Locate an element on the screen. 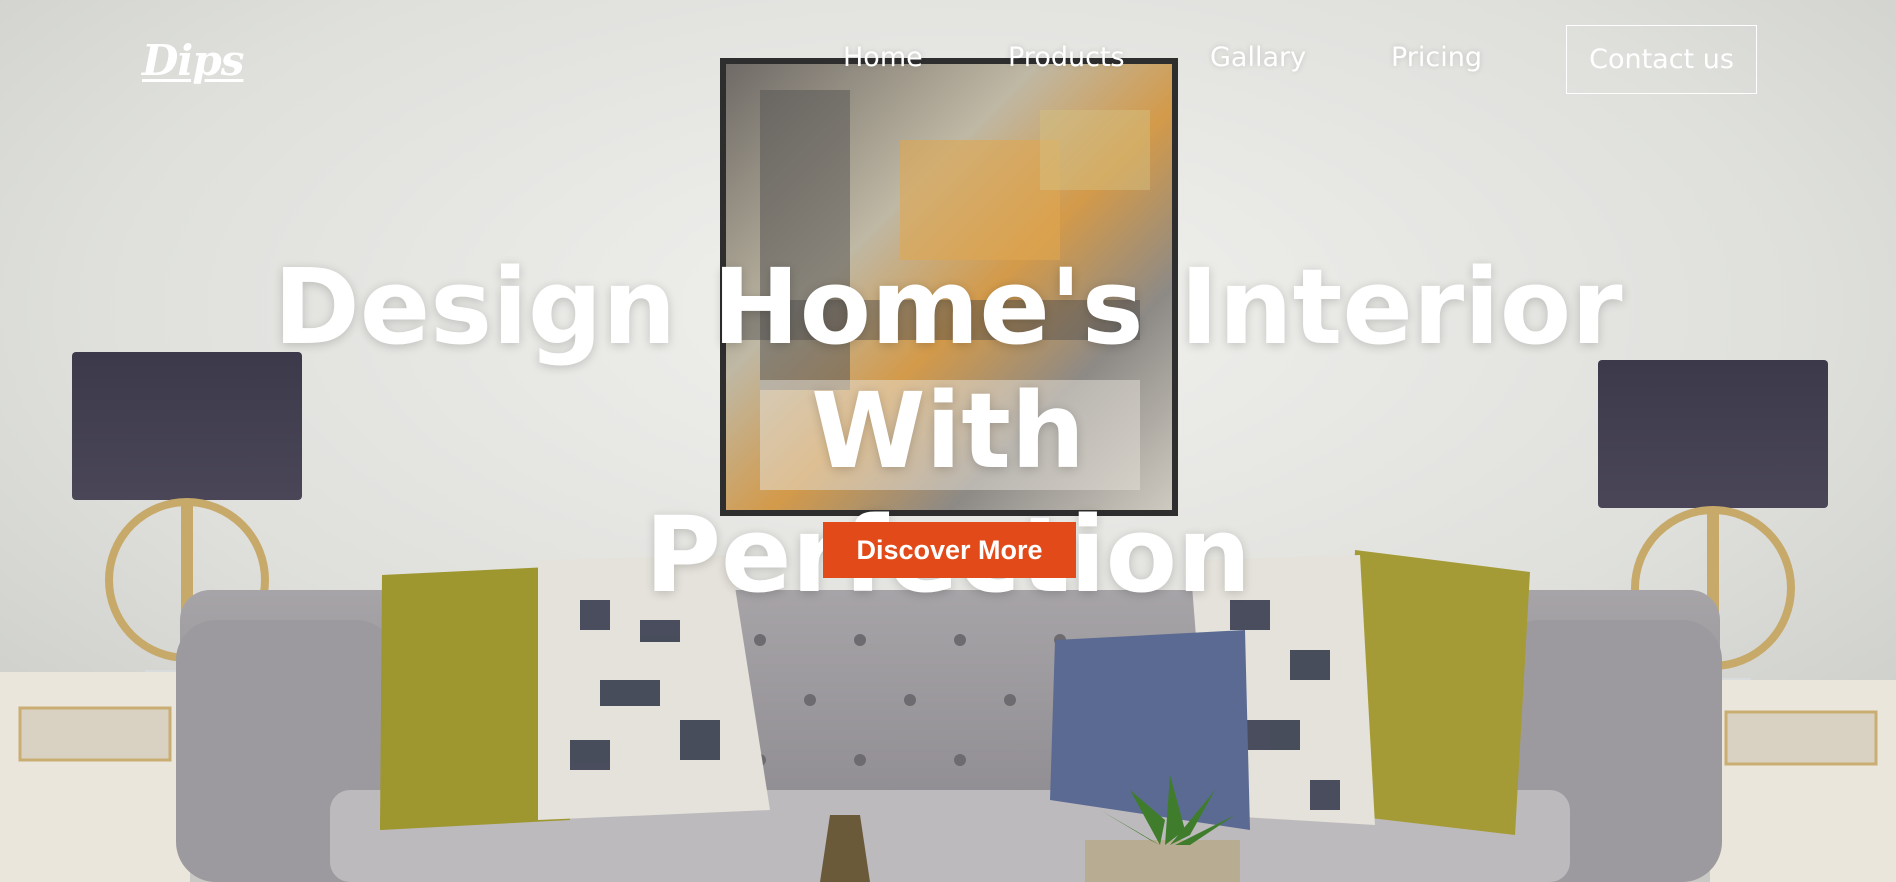  nav-link-gallary: Gallary is located at coordinates (1258, 57).